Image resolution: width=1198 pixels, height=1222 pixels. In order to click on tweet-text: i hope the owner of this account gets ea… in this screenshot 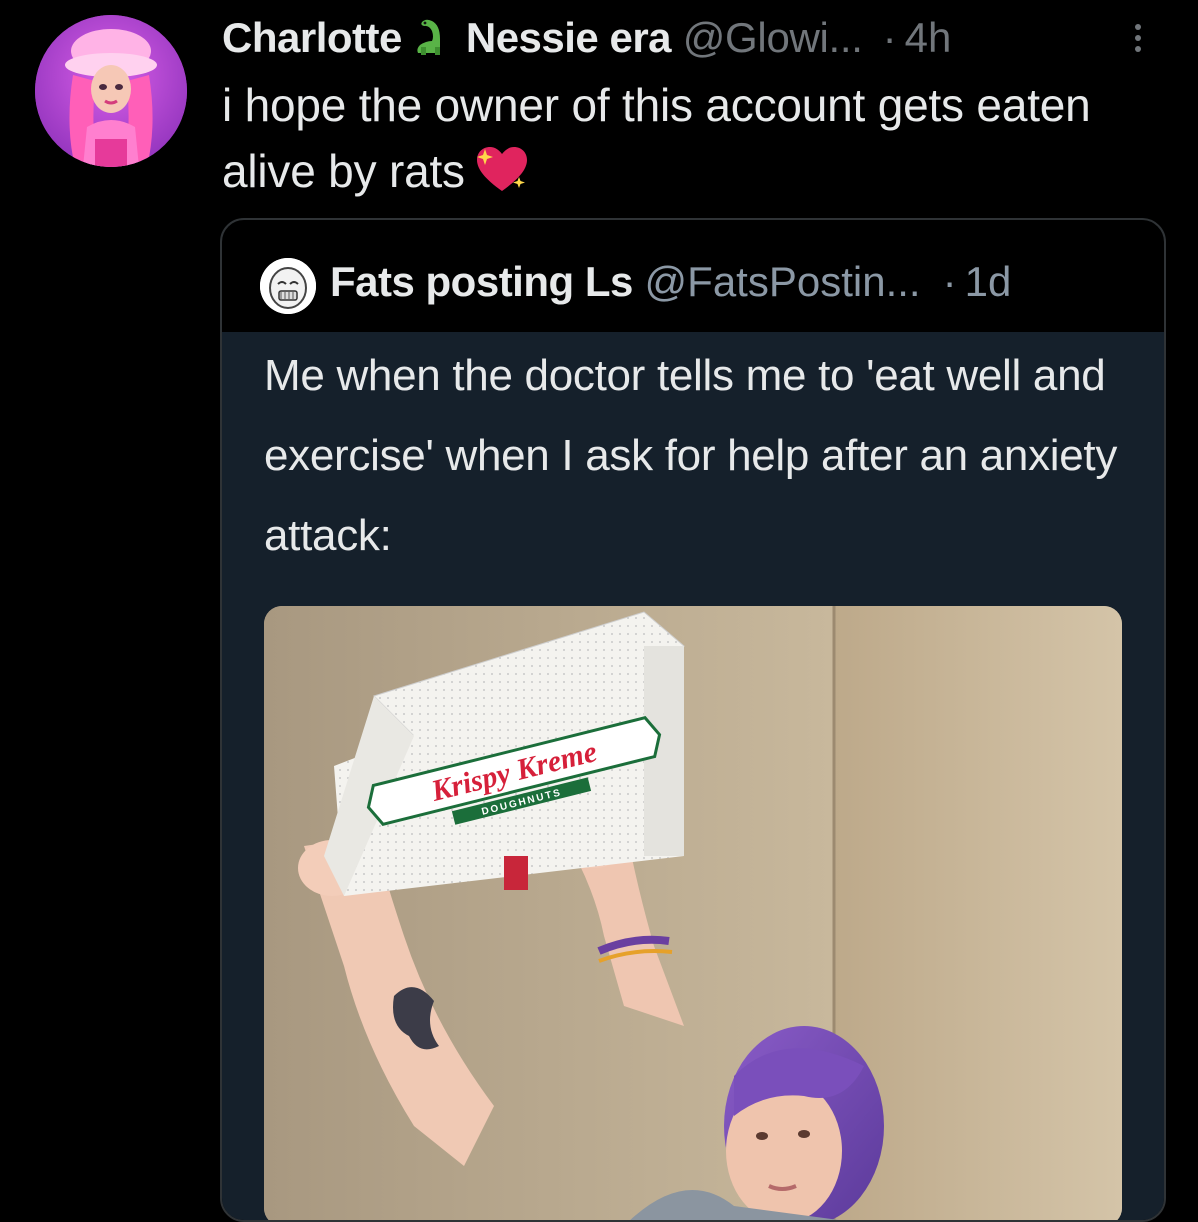, I will do `click(687, 138)`.